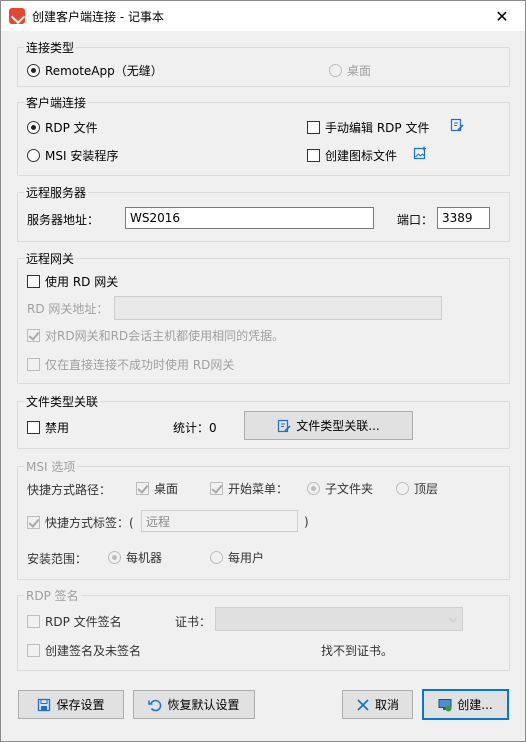  I want to click on close-icon, so click(363, 704).